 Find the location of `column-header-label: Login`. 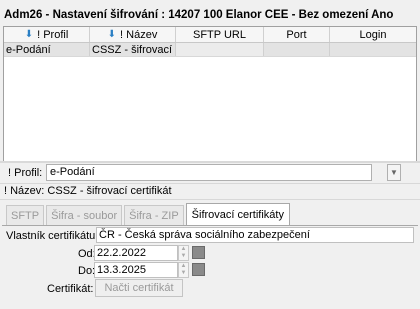

column-header-label: Login is located at coordinates (373, 34).